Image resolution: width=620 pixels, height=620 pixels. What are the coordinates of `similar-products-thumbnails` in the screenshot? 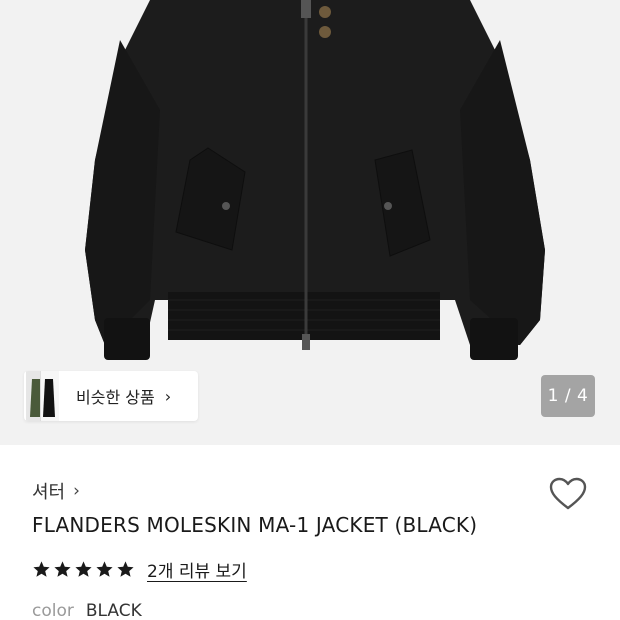 It's located at (41, 396).